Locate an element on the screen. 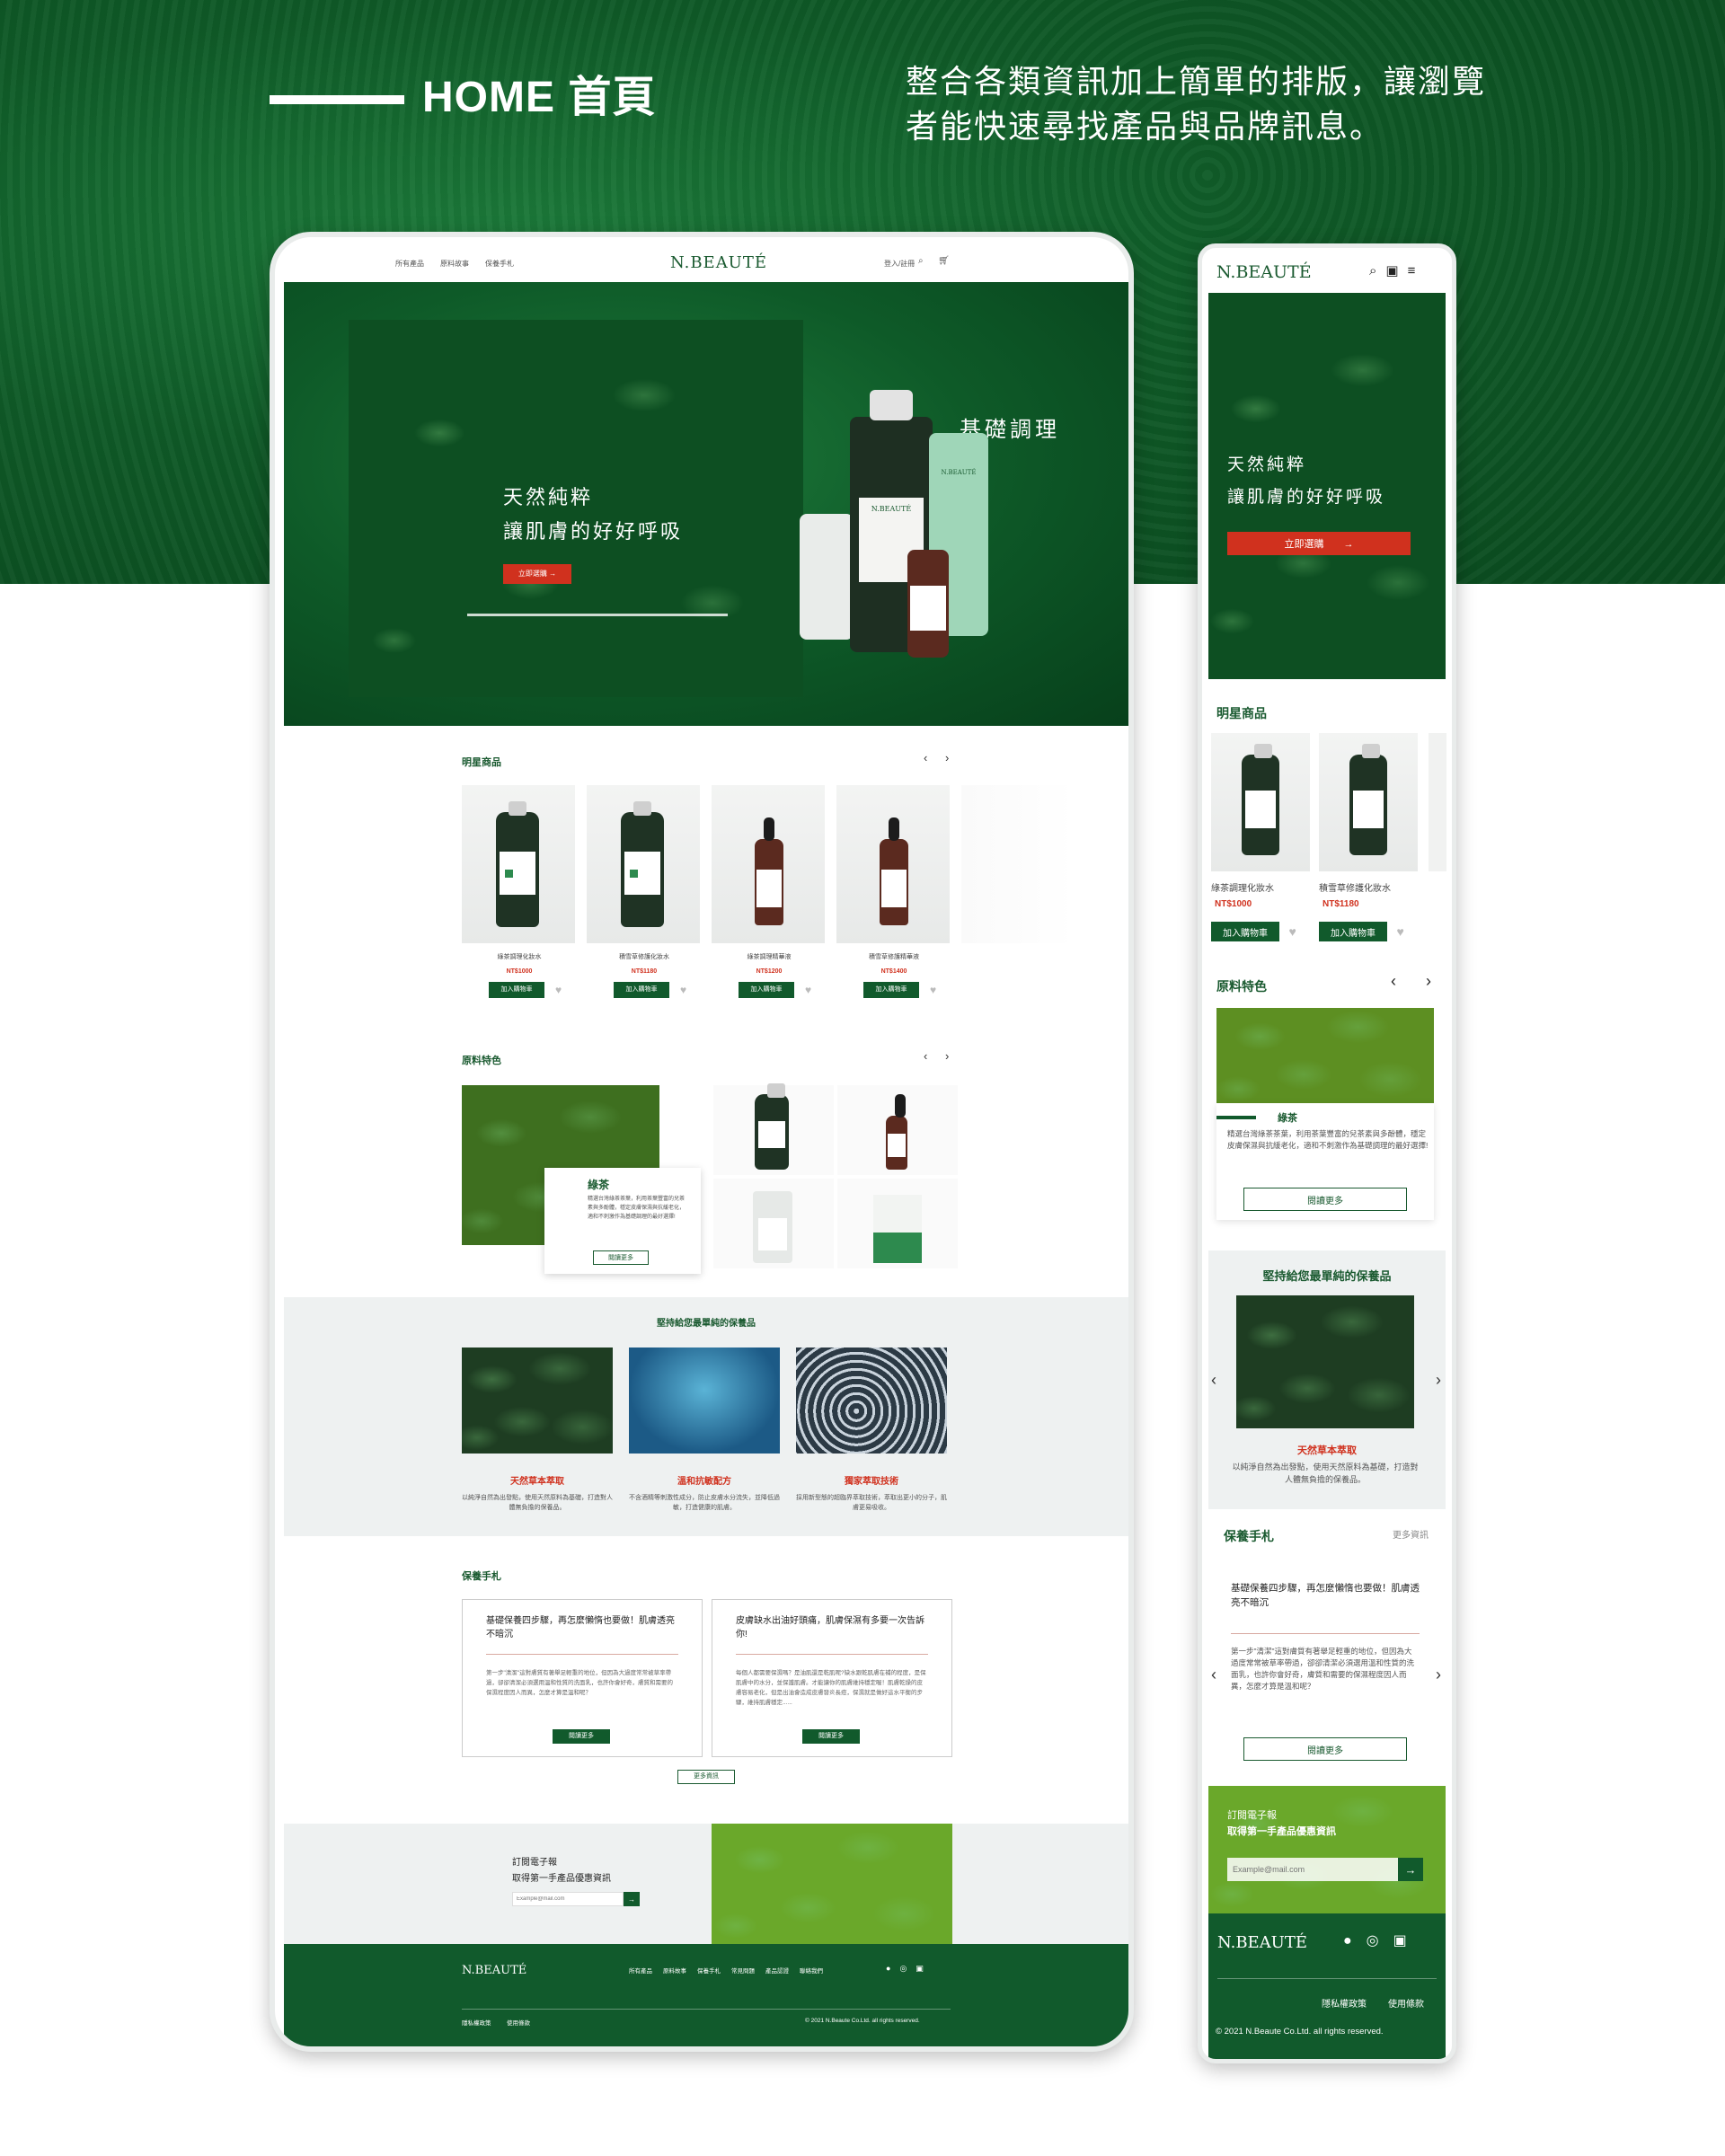  serum-bottle is located at coordinates (928, 604).